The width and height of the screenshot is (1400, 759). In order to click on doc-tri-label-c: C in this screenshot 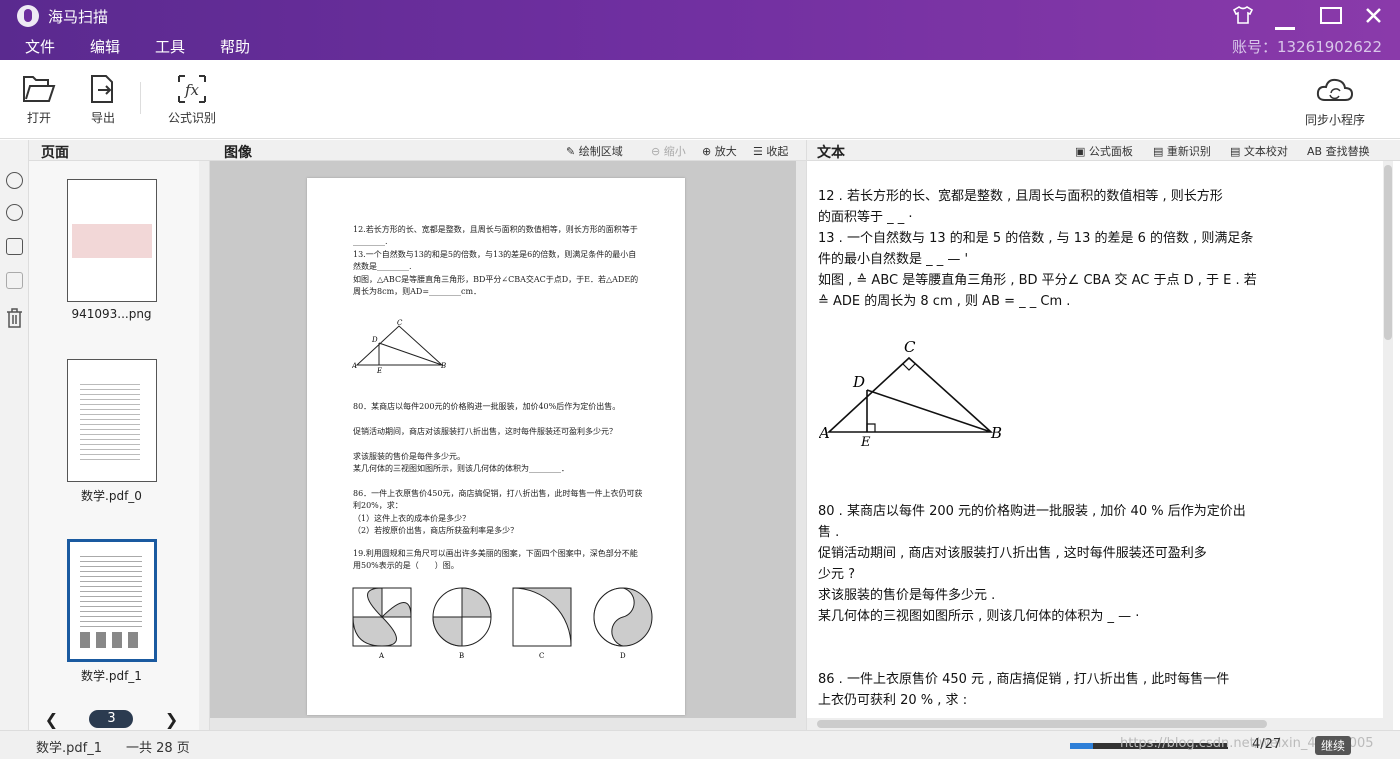, I will do `click(400, 323)`.